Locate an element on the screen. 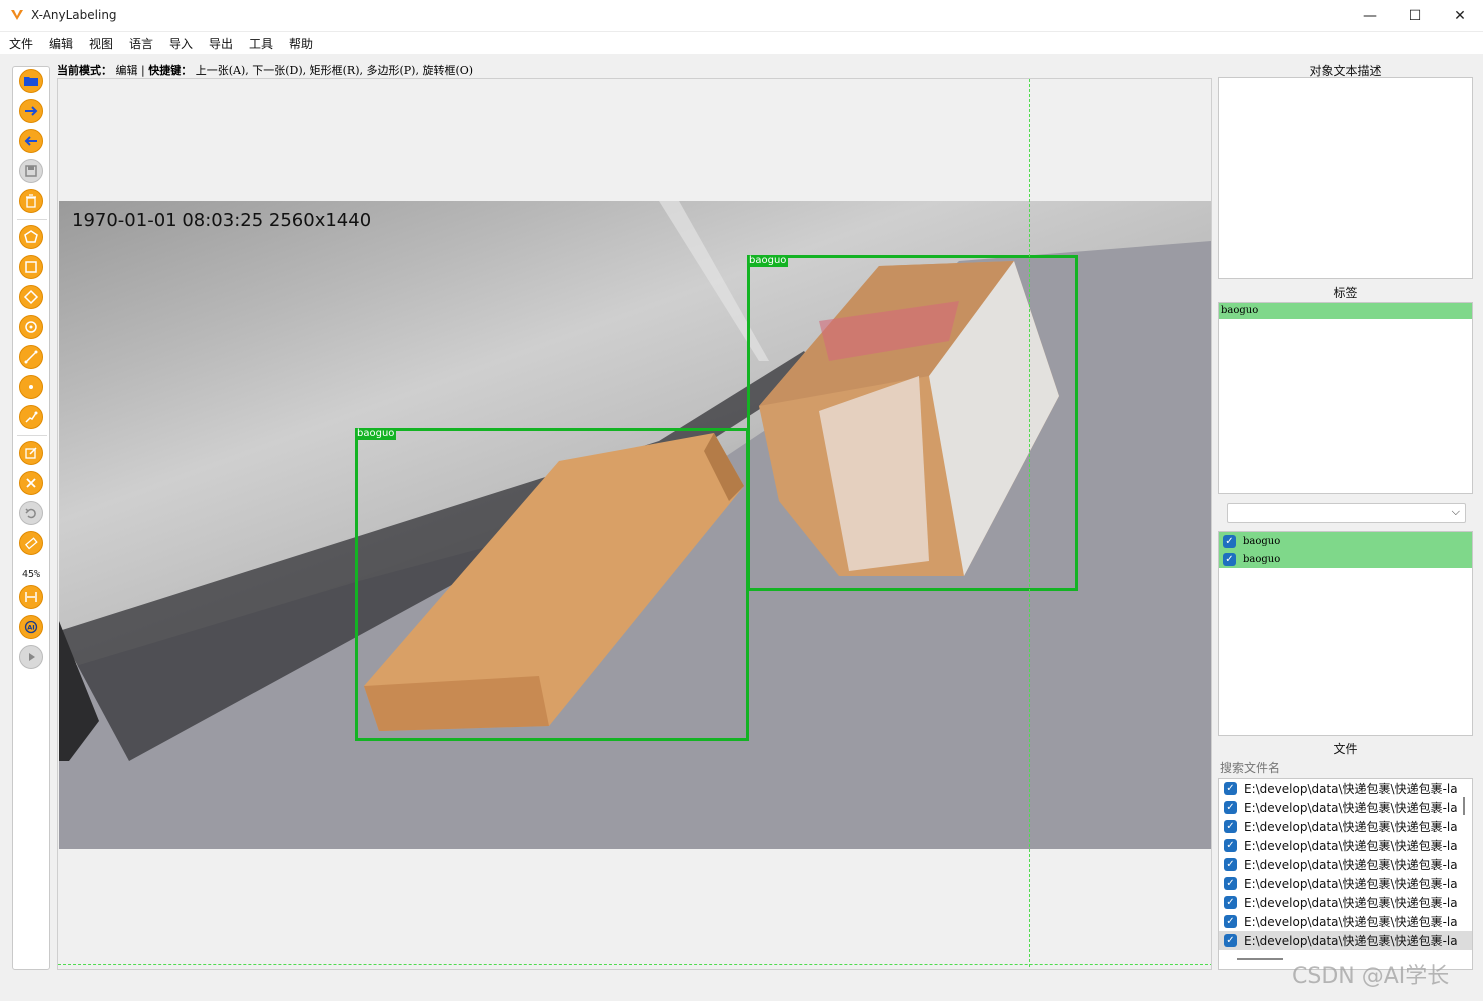 This screenshot has width=1483, height=1001. create-linestrip-button is located at coordinates (31, 417).